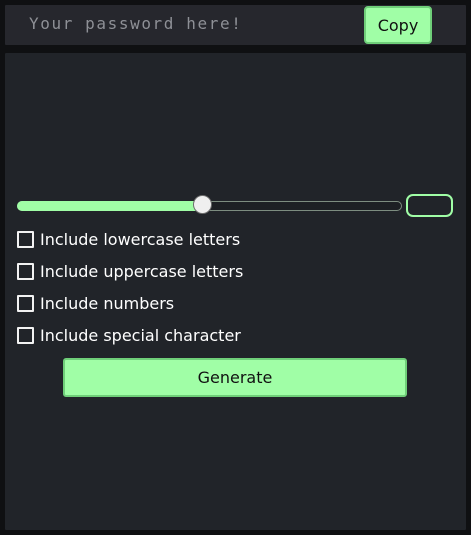 Image resolution: width=471 pixels, height=535 pixels. What do you see at coordinates (235, 377) in the screenshot?
I see `generate-button: Generate` at bounding box center [235, 377].